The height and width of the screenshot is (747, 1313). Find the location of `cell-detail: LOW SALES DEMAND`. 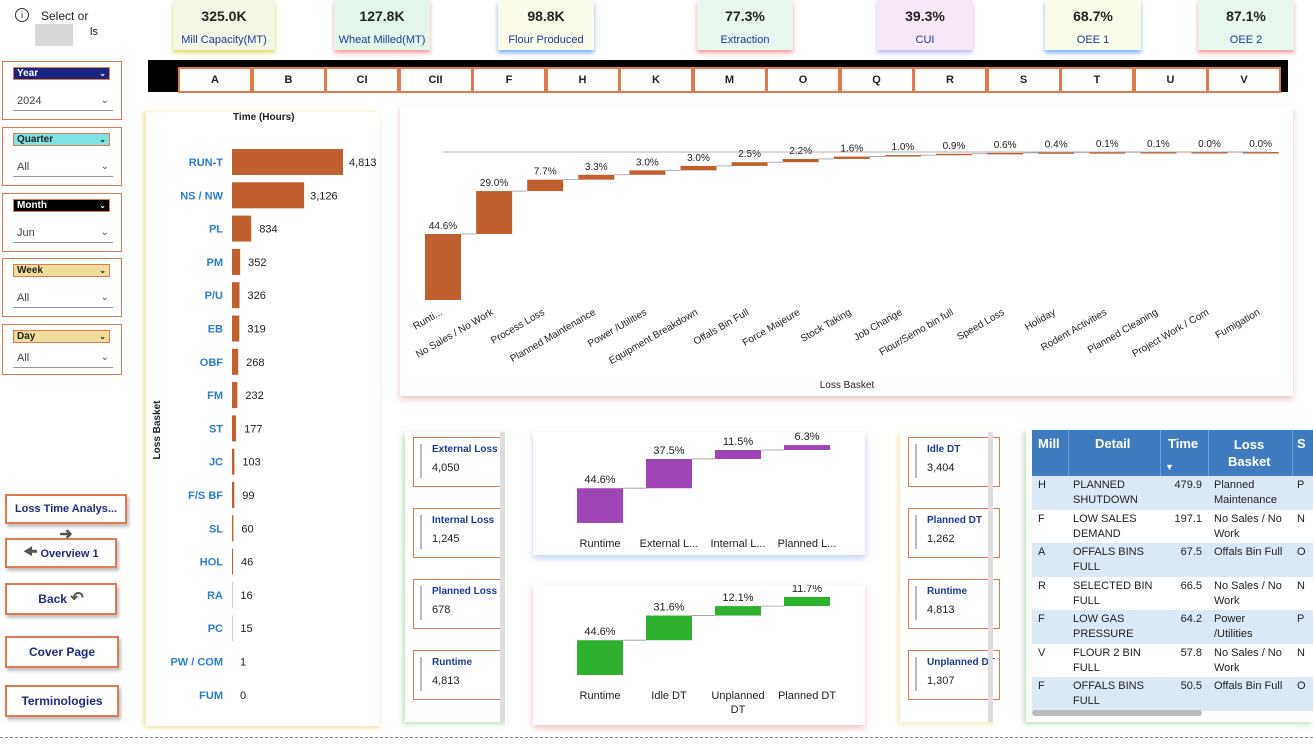

cell-detail: LOW SALES DEMAND is located at coordinates (1105, 526).